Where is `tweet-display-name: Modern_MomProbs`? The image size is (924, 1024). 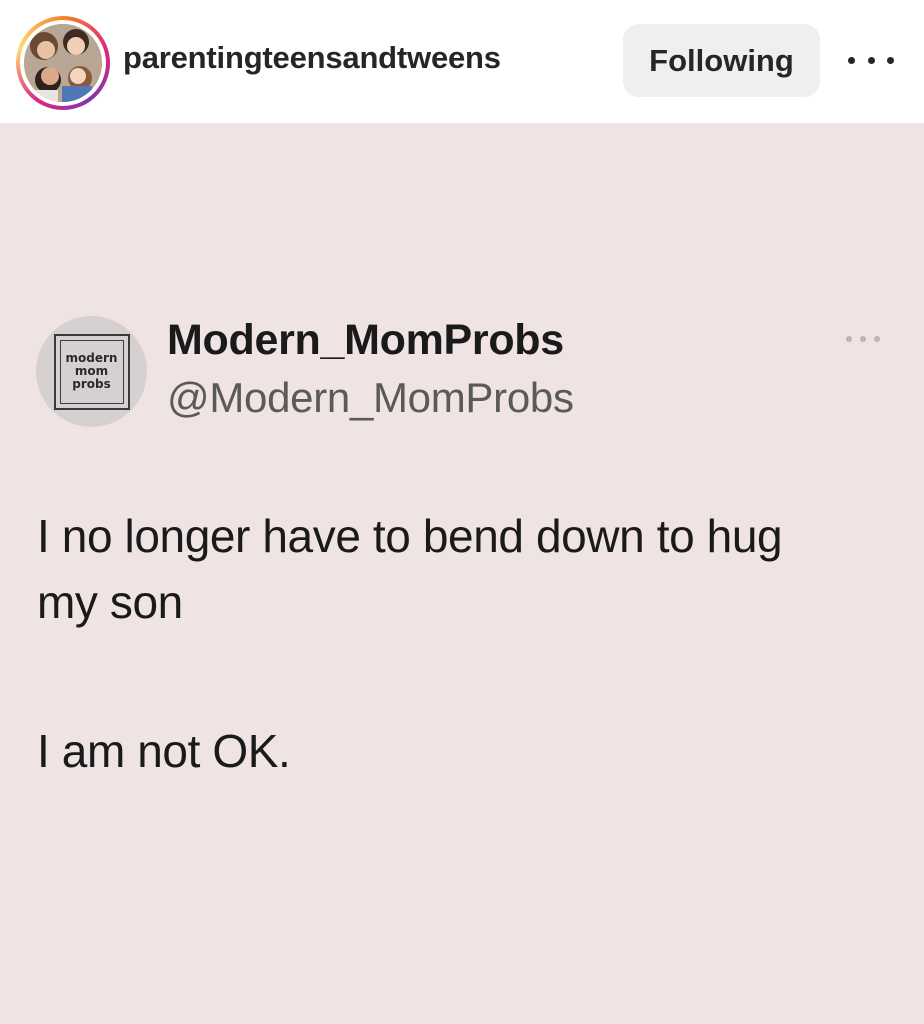
tweet-display-name: Modern_MomProbs is located at coordinates (365, 340).